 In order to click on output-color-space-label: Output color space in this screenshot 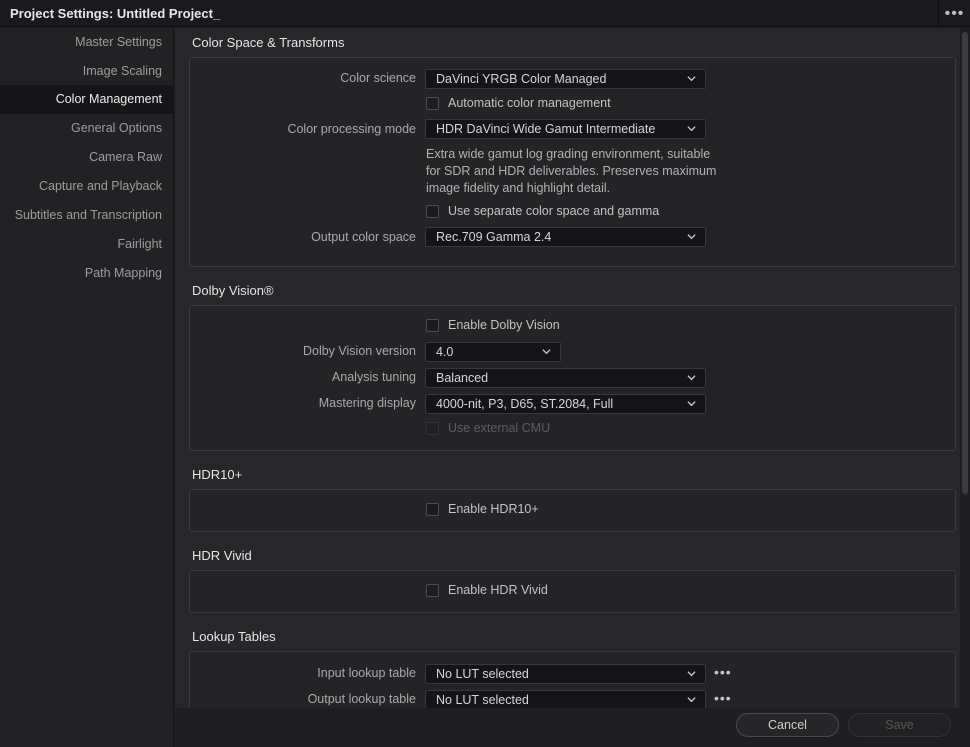, I will do `click(363, 237)`.